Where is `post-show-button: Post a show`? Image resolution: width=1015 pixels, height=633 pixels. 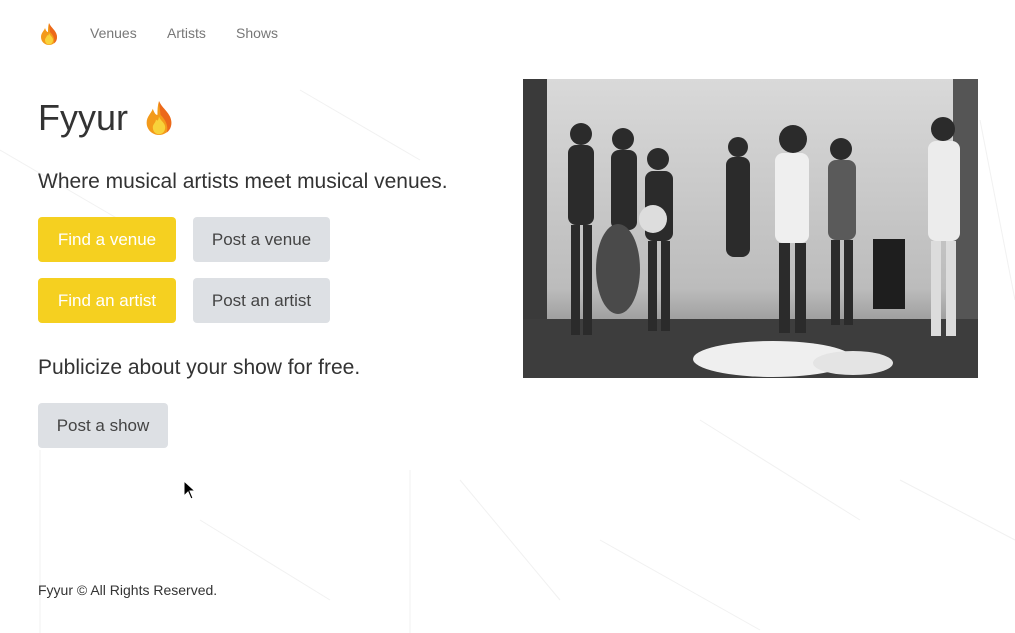
post-show-button: Post a show is located at coordinates (103, 425).